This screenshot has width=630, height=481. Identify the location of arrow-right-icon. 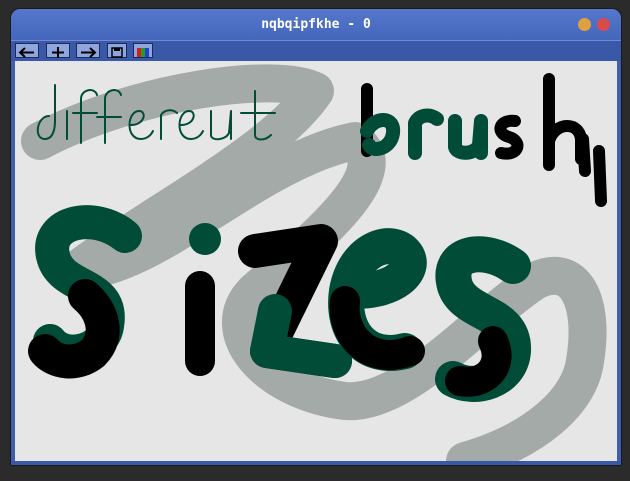
(89, 52).